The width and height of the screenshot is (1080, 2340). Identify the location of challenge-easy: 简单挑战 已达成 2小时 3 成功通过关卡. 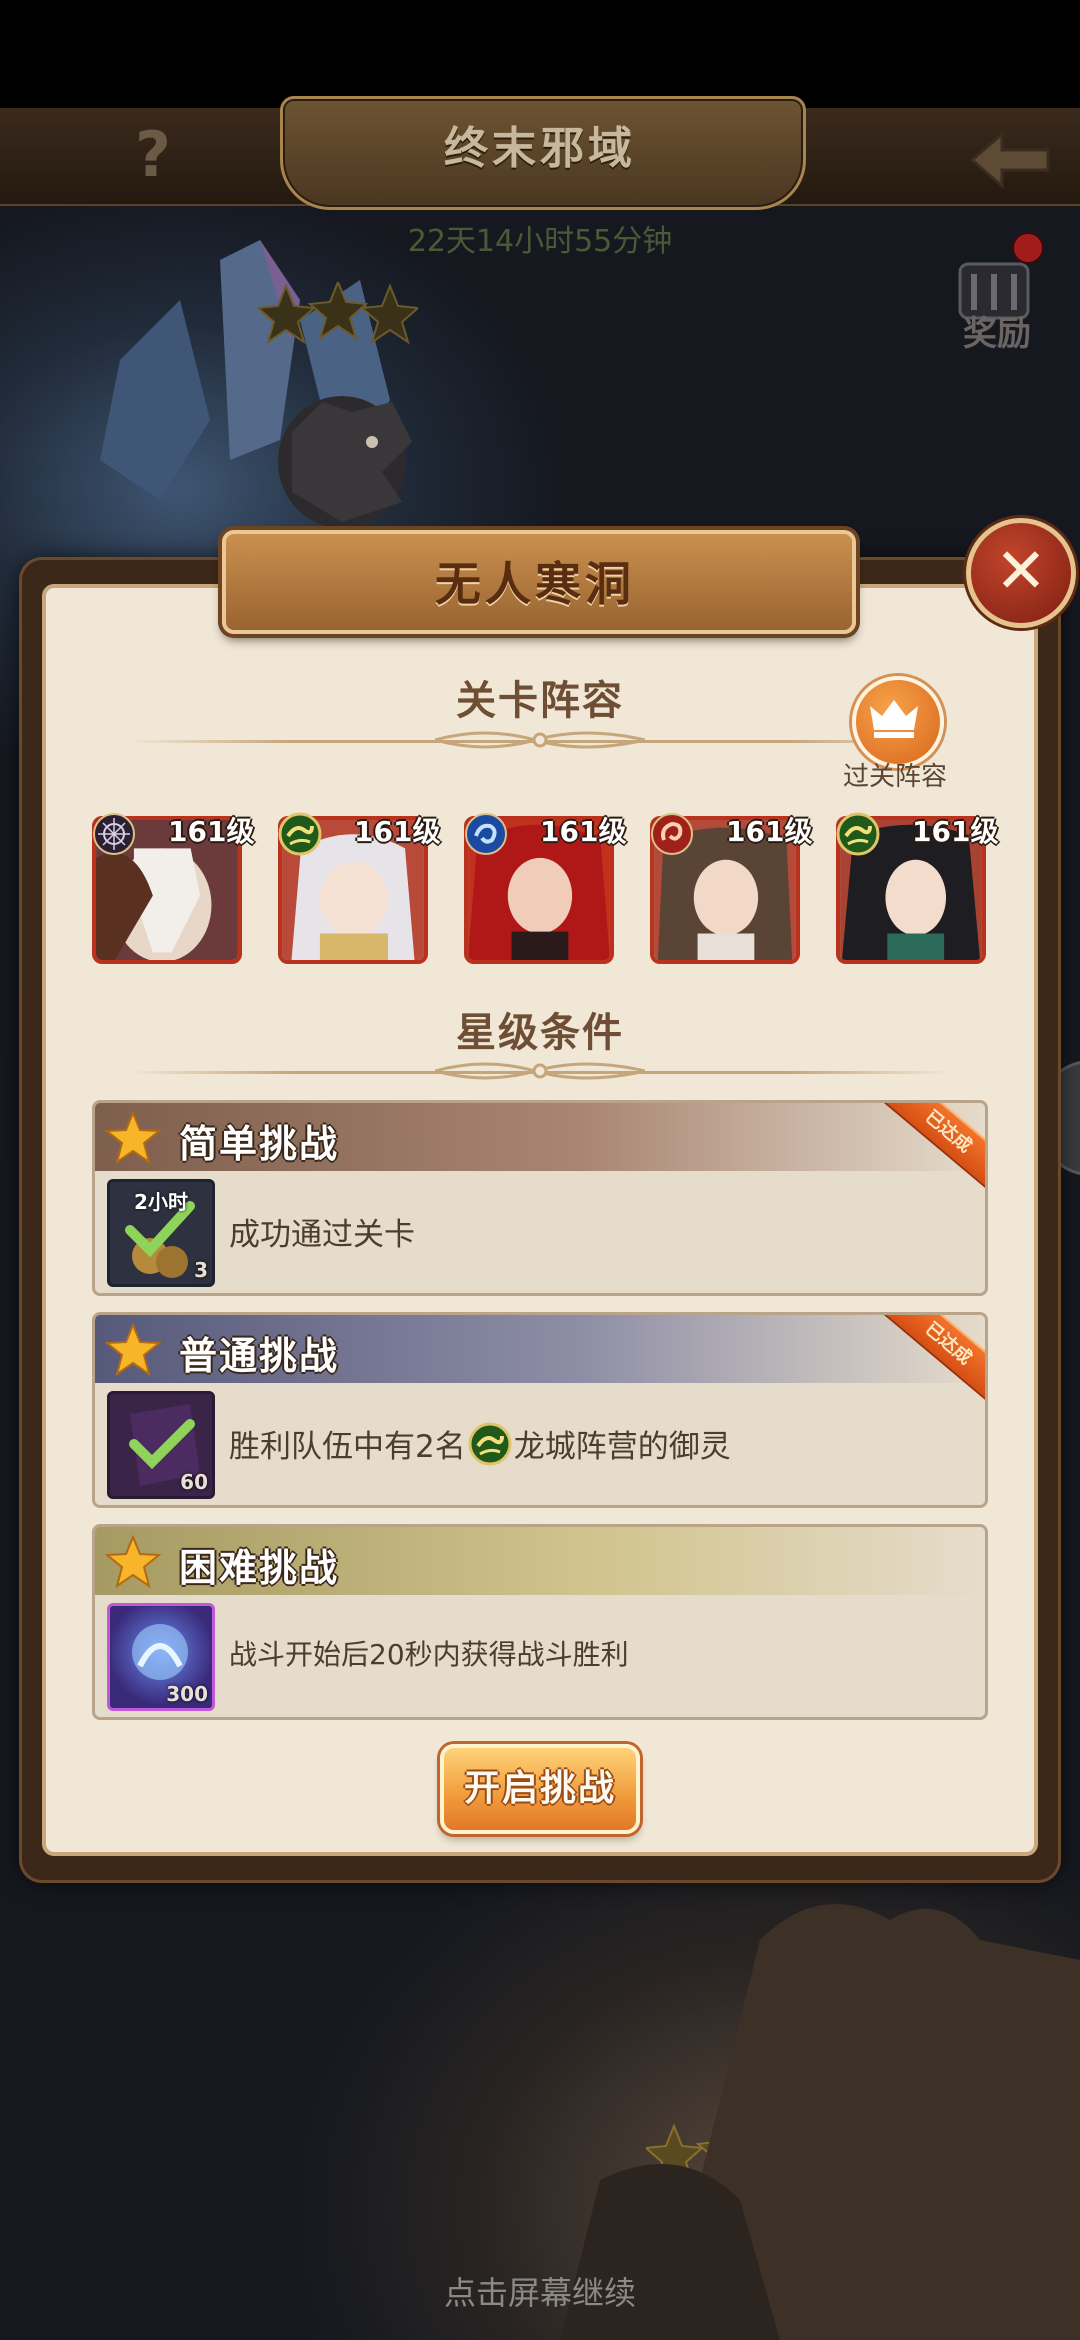
(540, 1198).